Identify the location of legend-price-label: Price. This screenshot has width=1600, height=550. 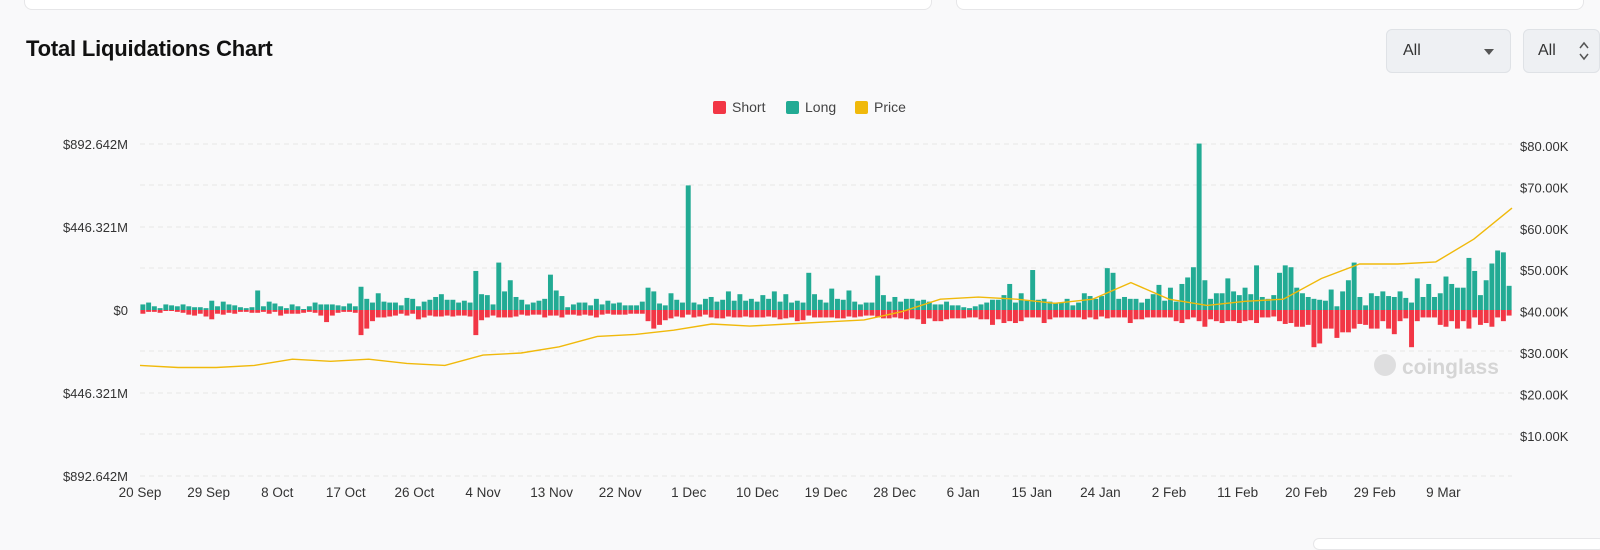
(890, 107).